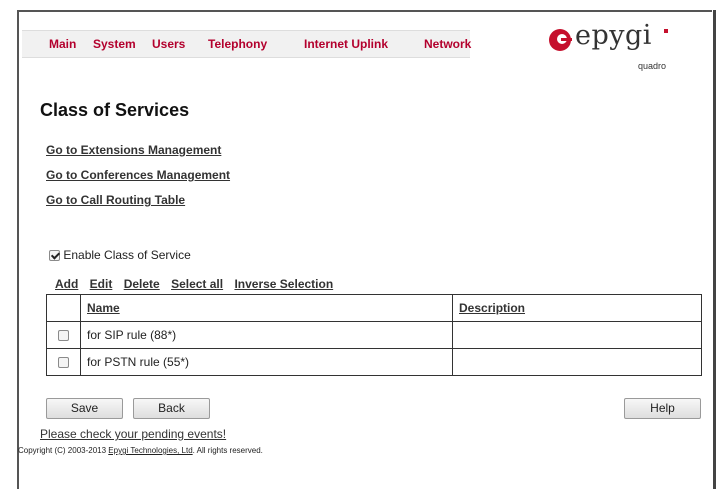  What do you see at coordinates (54, 256) in the screenshot?
I see `enable-cos-checkbox` at bounding box center [54, 256].